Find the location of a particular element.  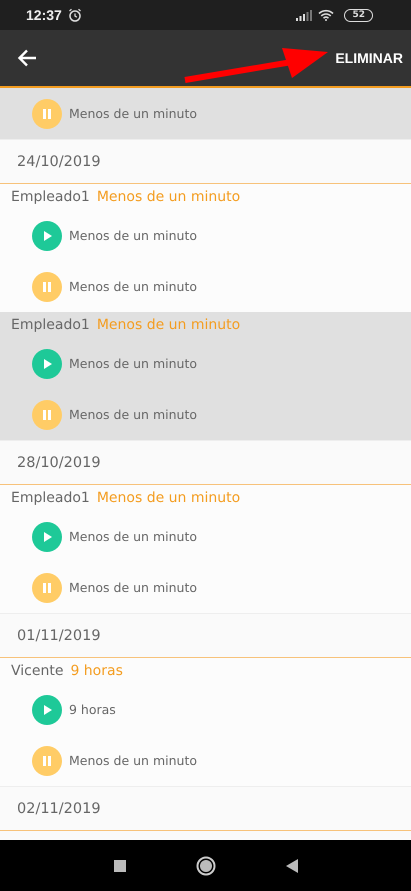

back-icon is located at coordinates (292, 865).